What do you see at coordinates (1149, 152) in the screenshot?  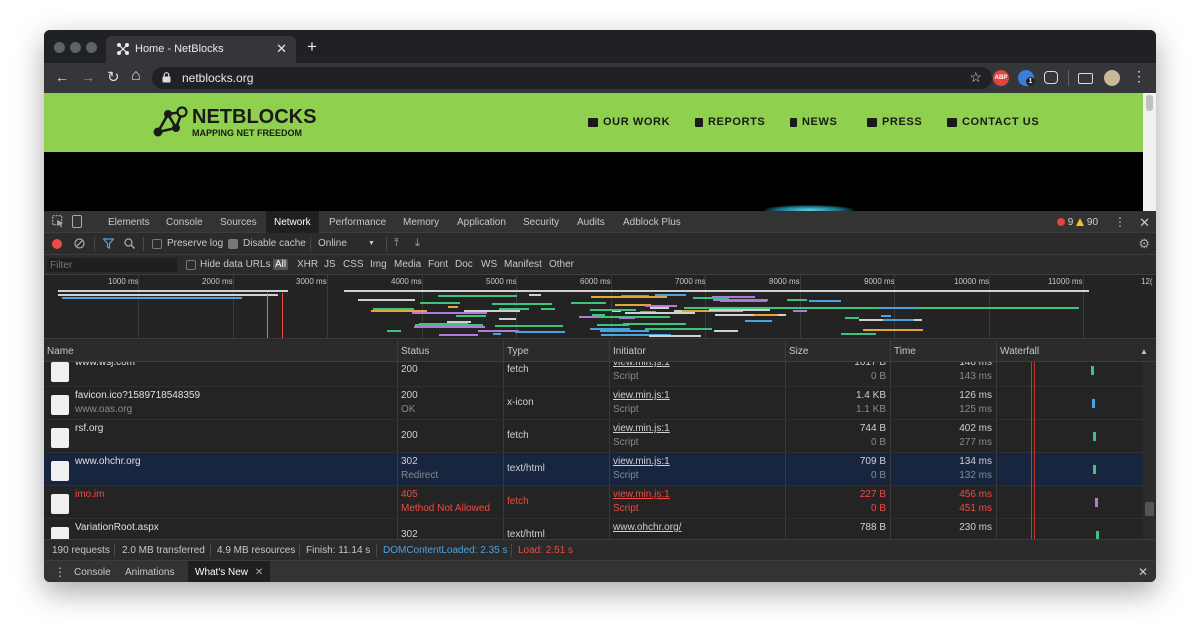 I see `page-scrollbar` at bounding box center [1149, 152].